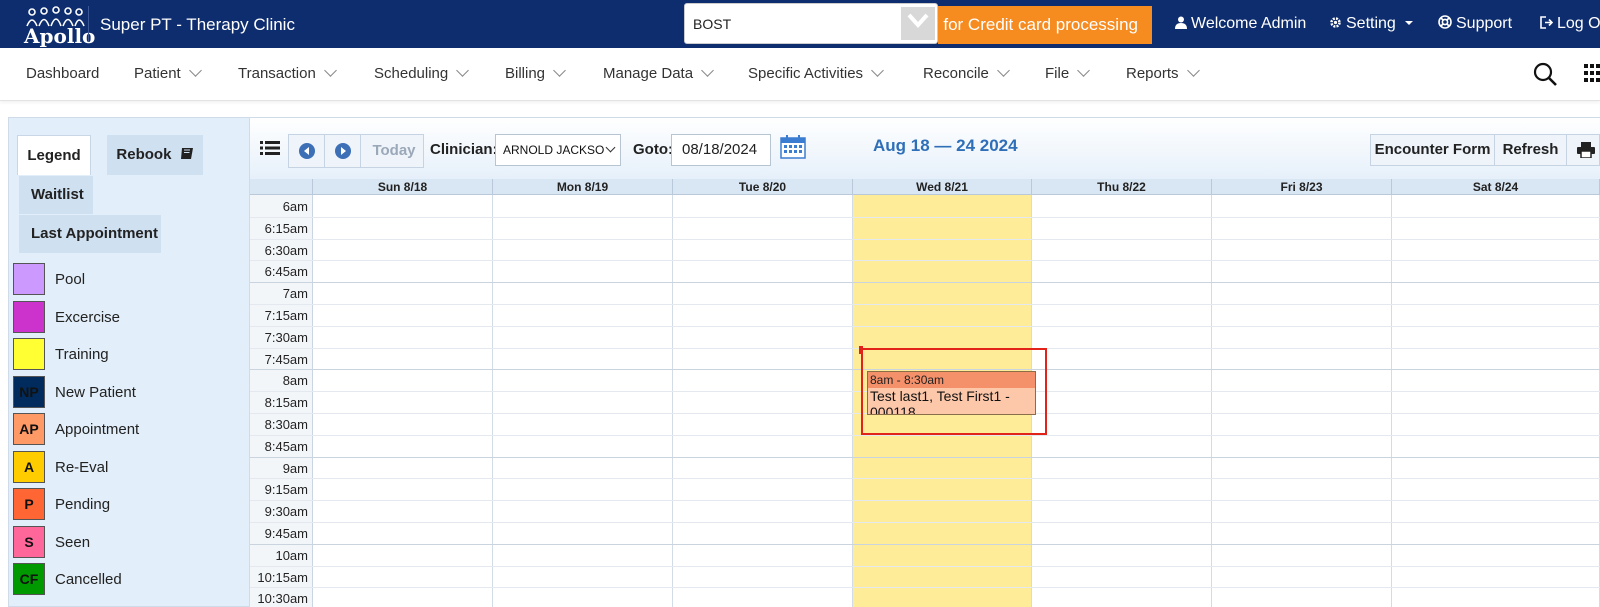 The height and width of the screenshot is (607, 1600). What do you see at coordinates (1496, 187) in the screenshot?
I see `day-header: Sat 8/24` at bounding box center [1496, 187].